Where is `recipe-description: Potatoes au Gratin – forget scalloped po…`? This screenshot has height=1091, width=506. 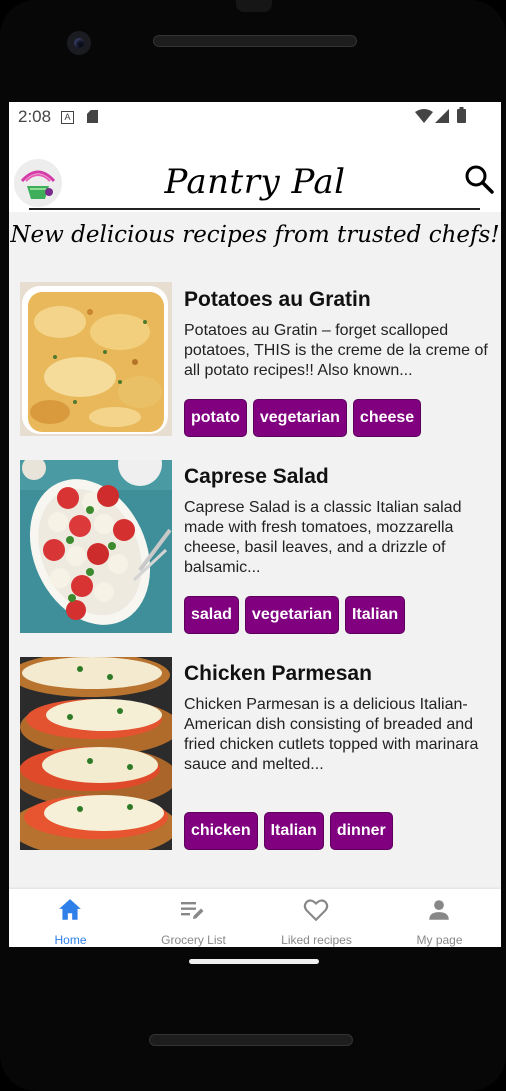 recipe-description: Potatoes au Gratin – forget scalloped po… is located at coordinates (336, 350).